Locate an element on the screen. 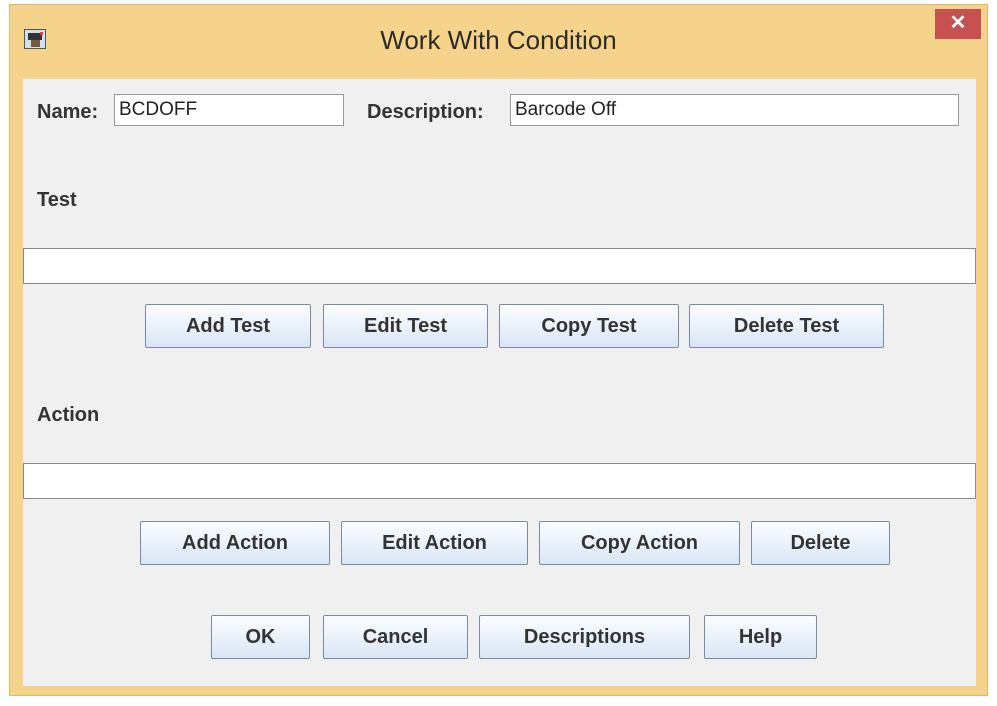 Image resolution: width=997 pixels, height=706 pixels. description-label: Description: is located at coordinates (425, 112).